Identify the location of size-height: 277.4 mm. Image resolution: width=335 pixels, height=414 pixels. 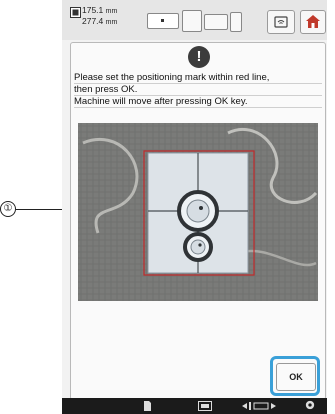
(99, 22).